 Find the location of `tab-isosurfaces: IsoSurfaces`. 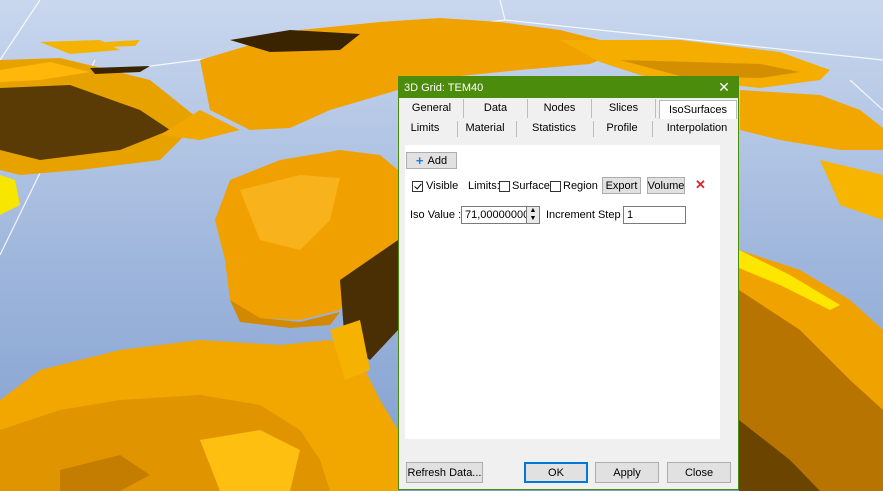

tab-isosurfaces: IsoSurfaces is located at coordinates (698, 109).